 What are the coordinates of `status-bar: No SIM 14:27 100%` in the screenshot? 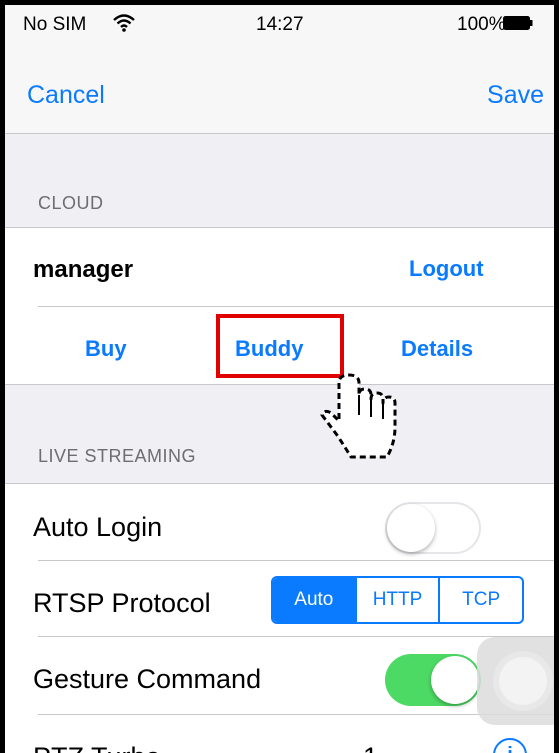 It's located at (279, 25).